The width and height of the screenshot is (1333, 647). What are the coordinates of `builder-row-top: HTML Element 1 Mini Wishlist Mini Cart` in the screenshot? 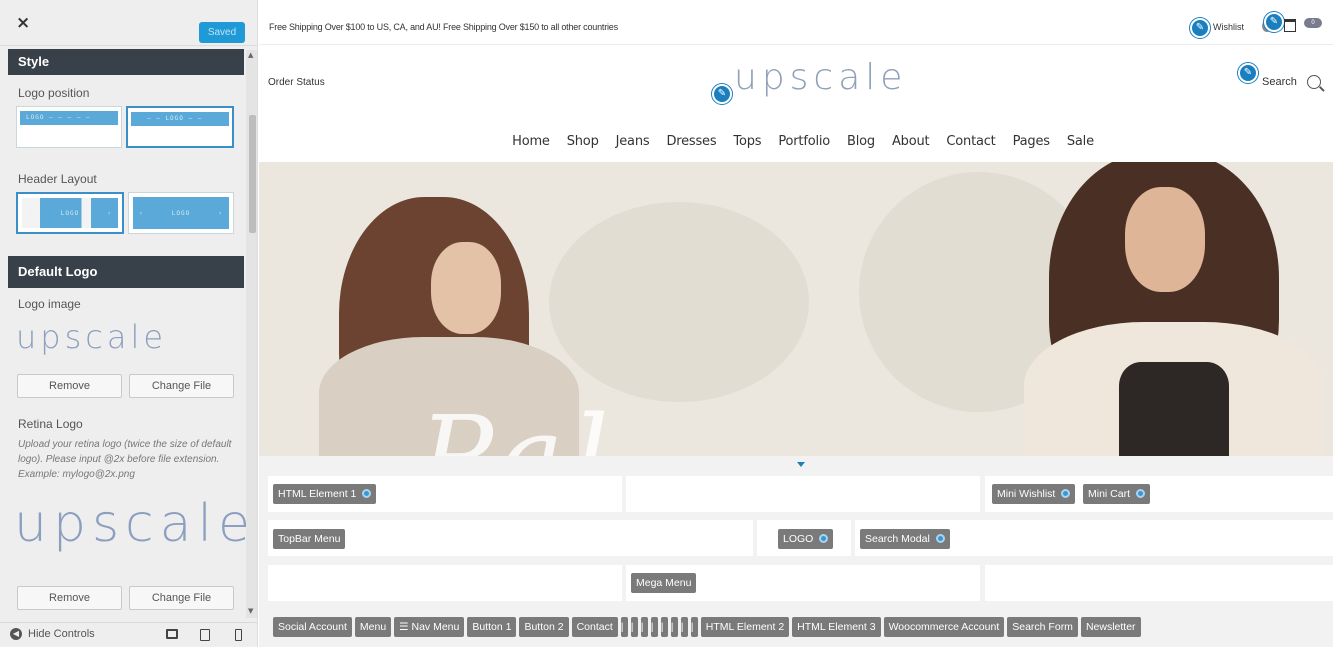 It's located at (800, 494).